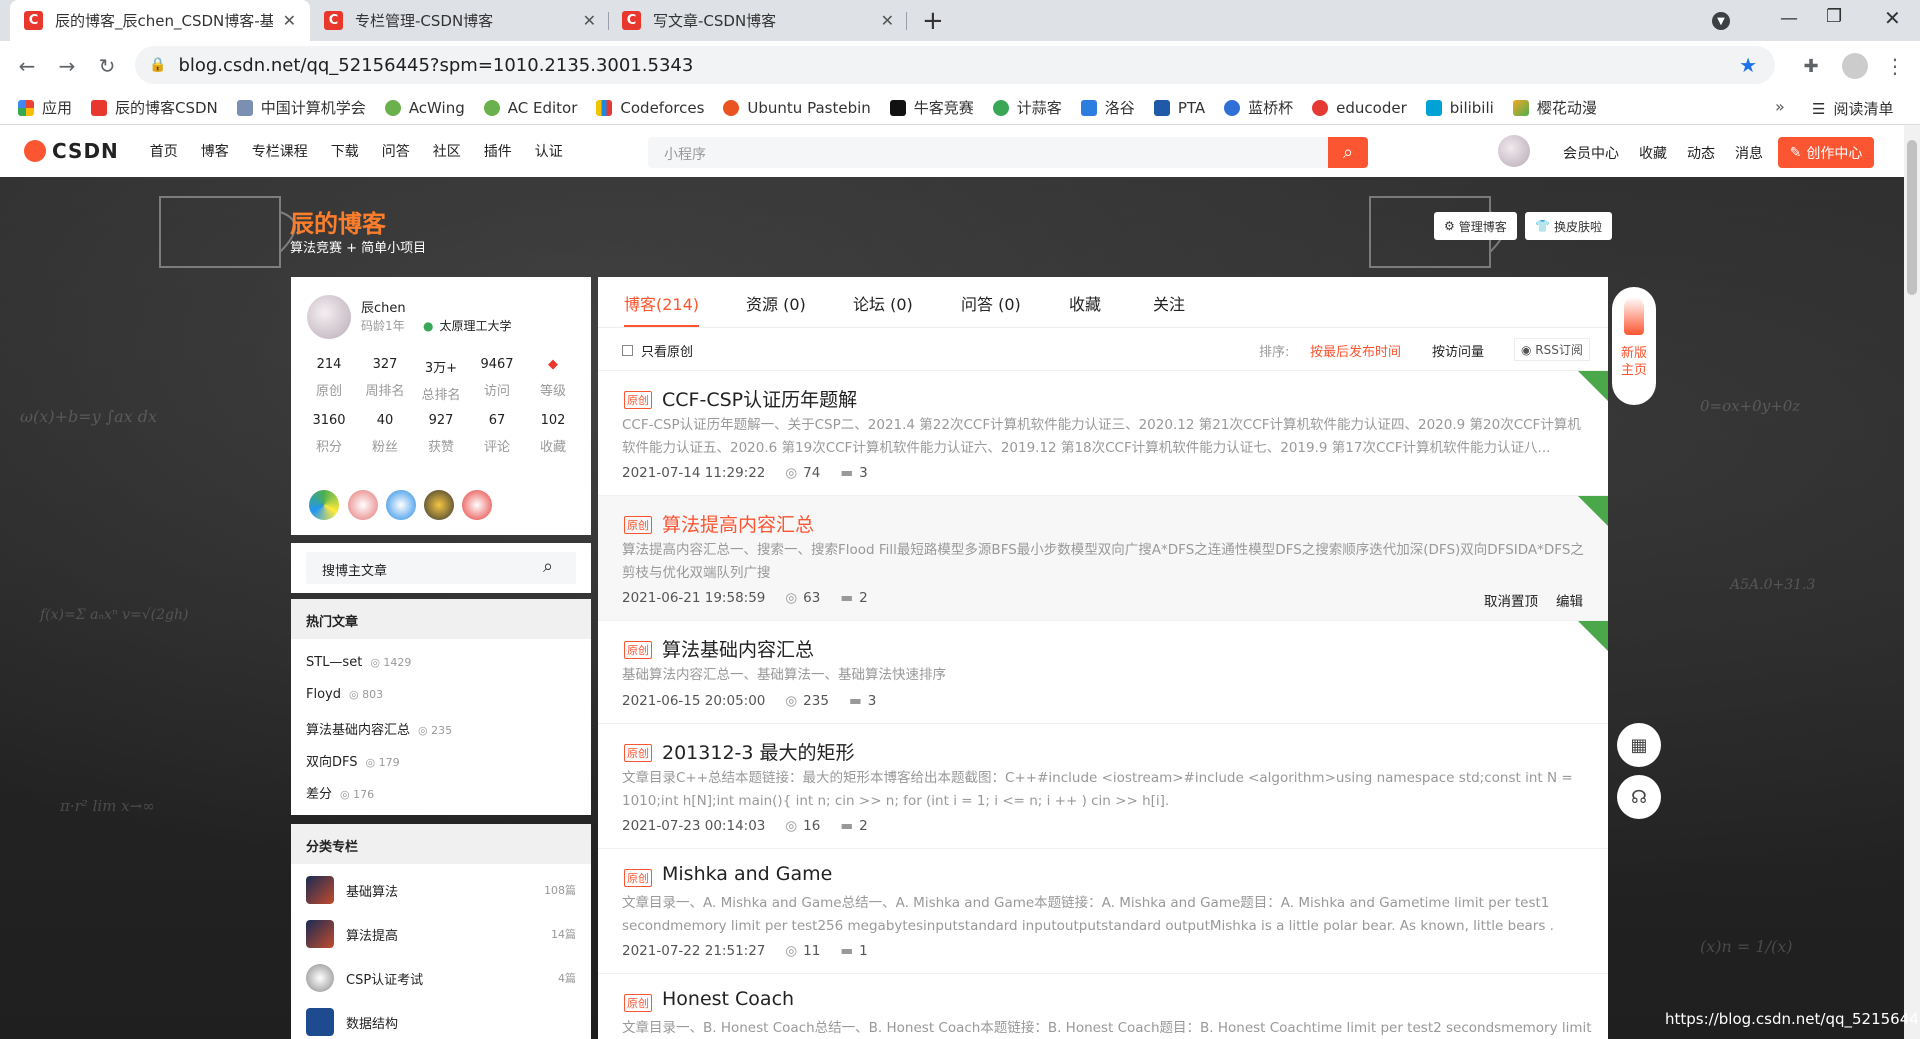 Image resolution: width=1920 pixels, height=1039 pixels. I want to click on extensions-icon: ✚, so click(1811, 66).